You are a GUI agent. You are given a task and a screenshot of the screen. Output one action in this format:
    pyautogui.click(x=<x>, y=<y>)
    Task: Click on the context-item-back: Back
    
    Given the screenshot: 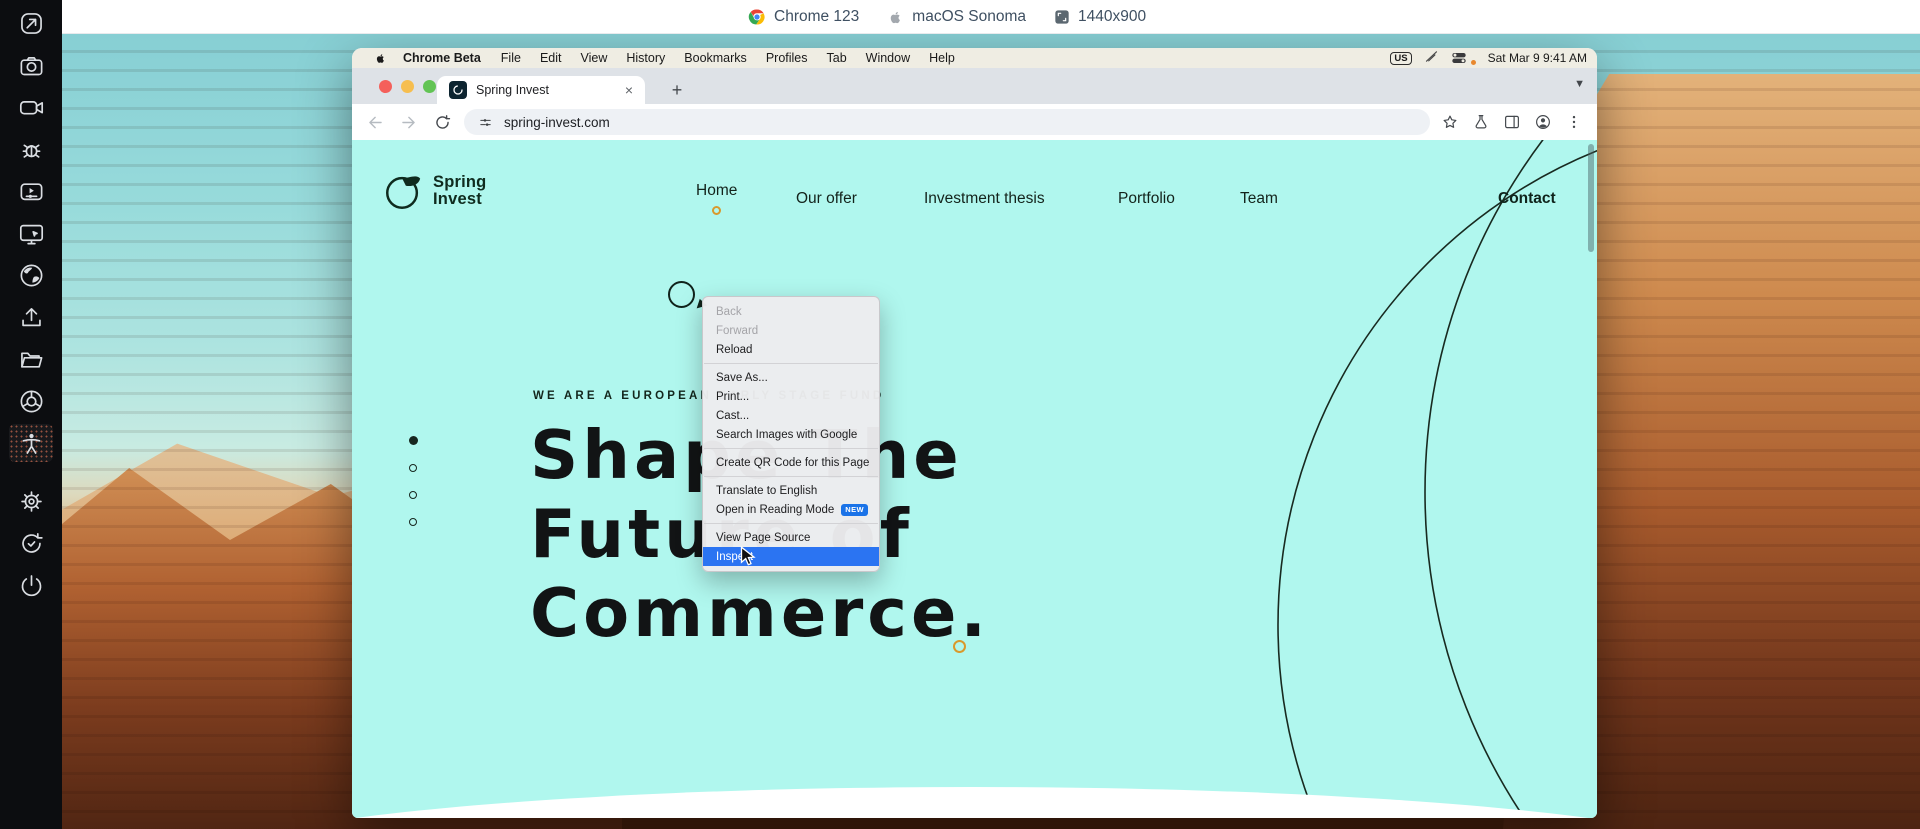 What is the action you would take?
    pyautogui.click(x=729, y=311)
    